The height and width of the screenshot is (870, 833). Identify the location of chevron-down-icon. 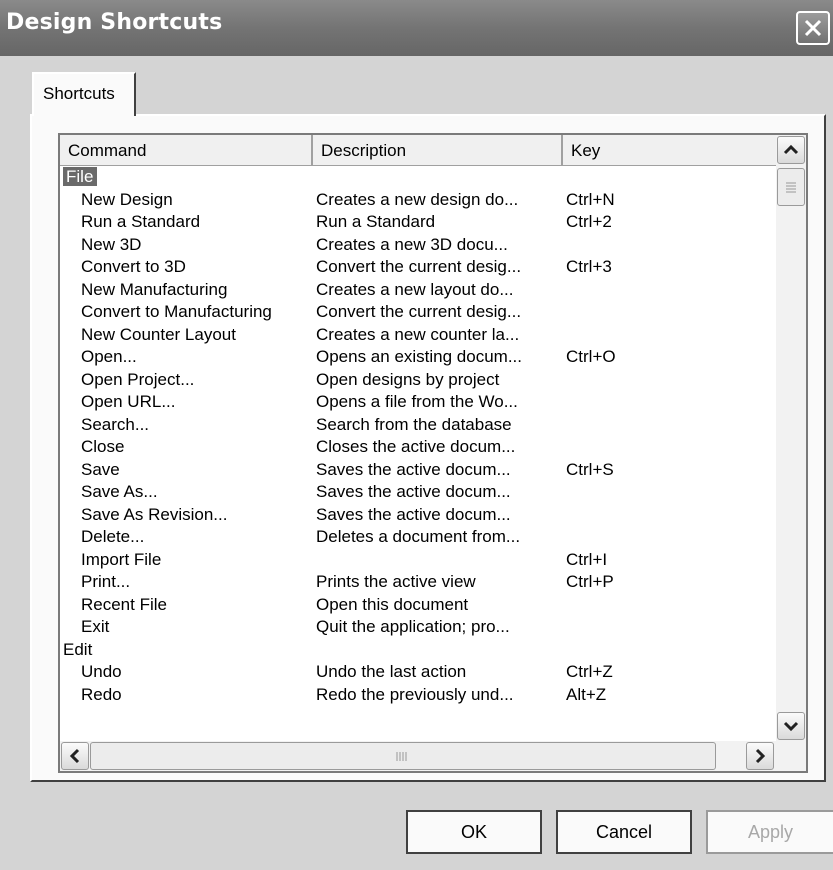
(791, 726).